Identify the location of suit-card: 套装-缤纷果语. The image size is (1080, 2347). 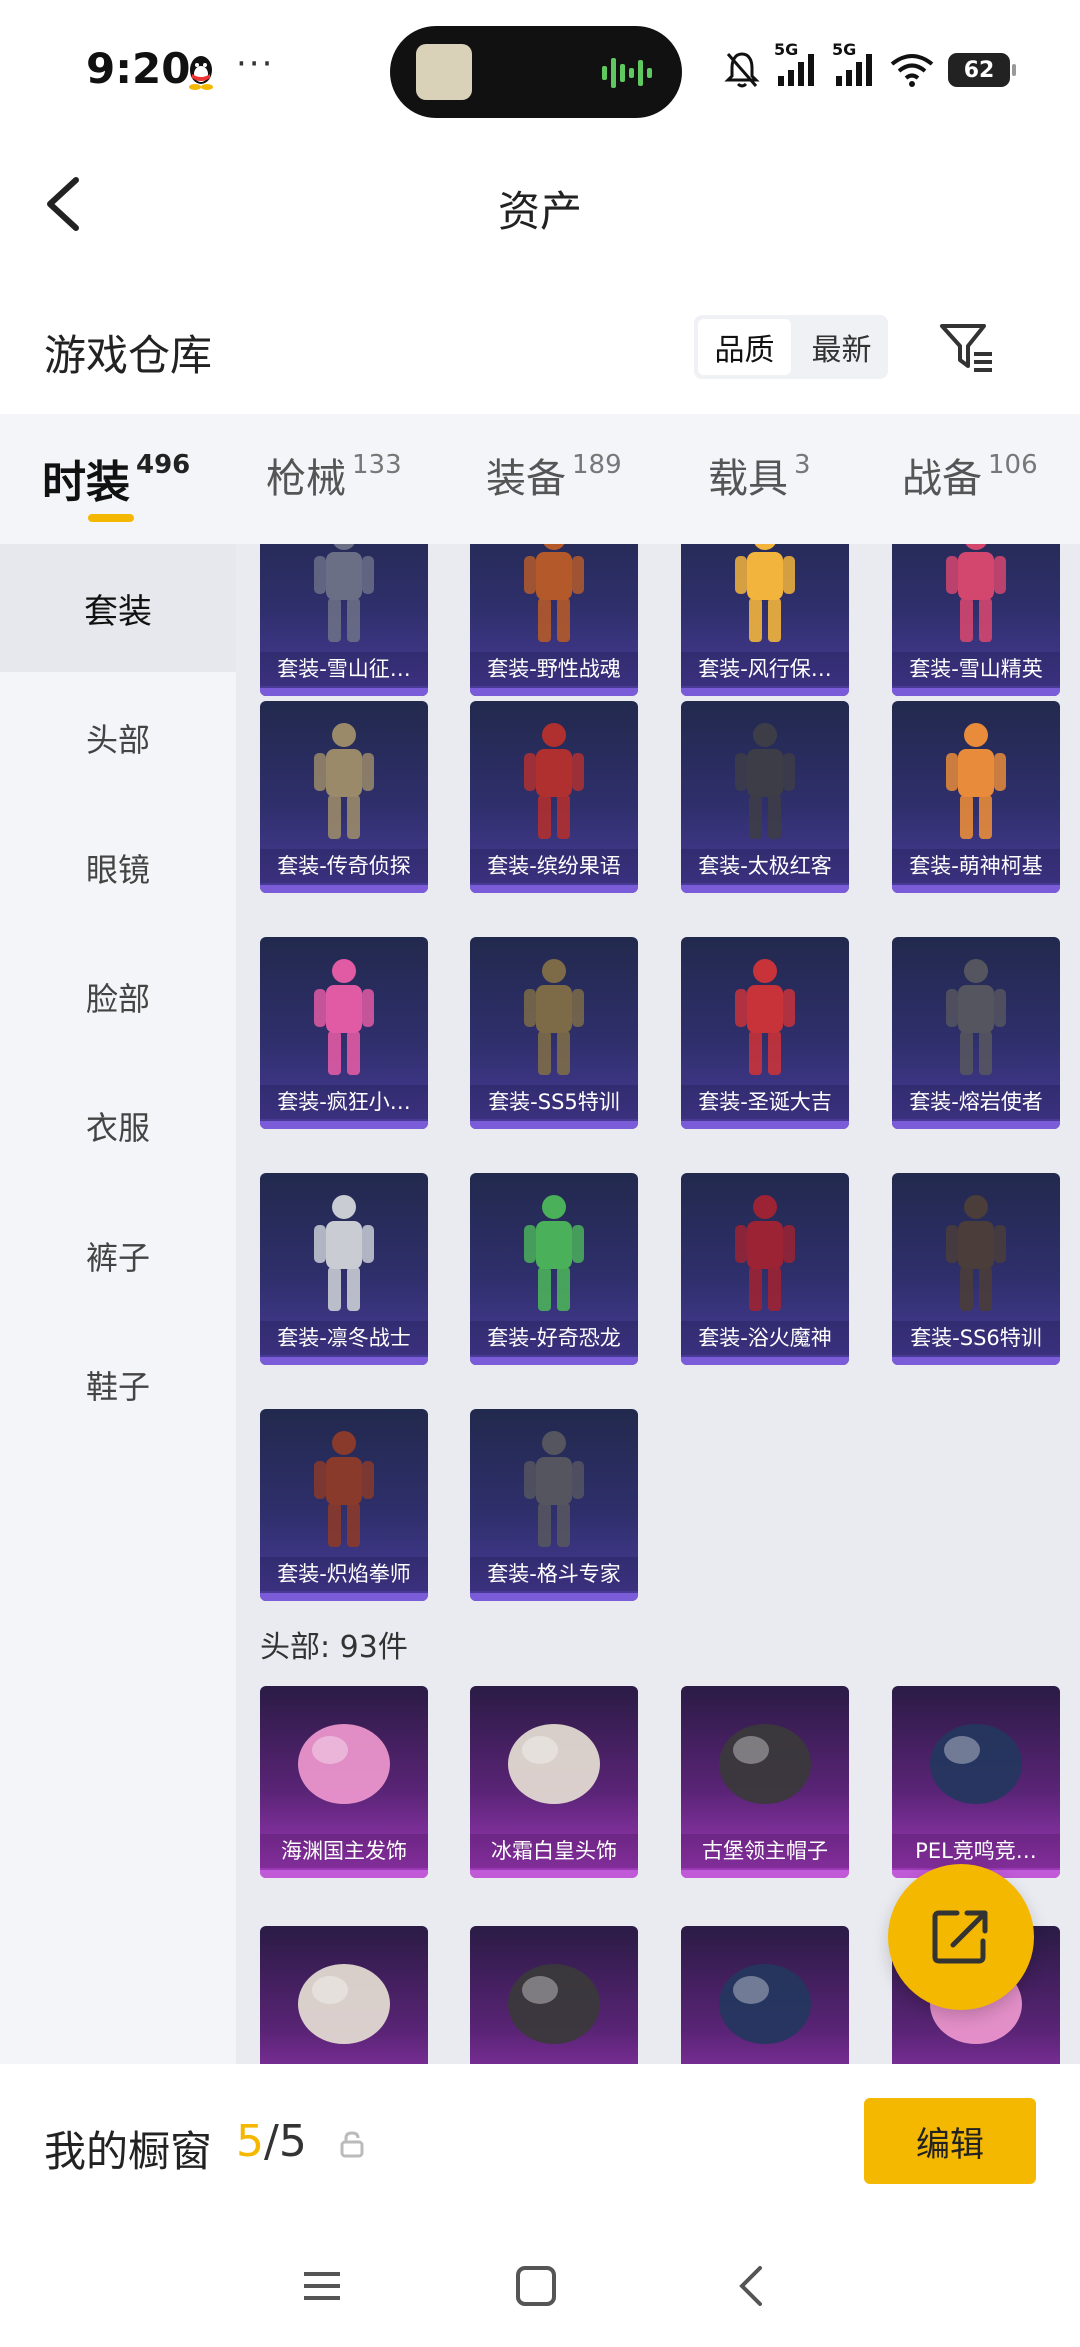
(554, 797).